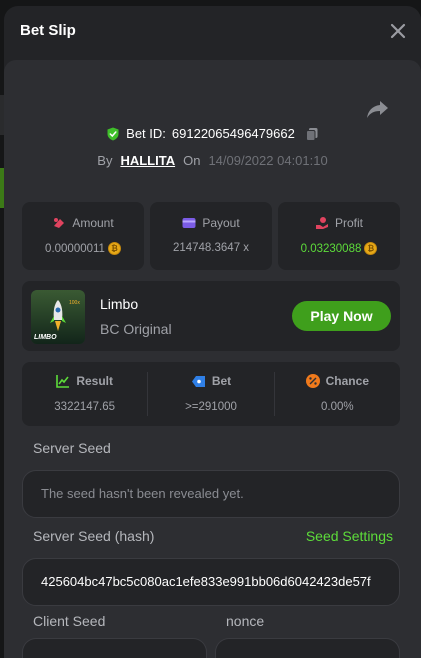  Describe the element at coordinates (347, 381) in the screenshot. I see `chance-label: Chance` at that location.